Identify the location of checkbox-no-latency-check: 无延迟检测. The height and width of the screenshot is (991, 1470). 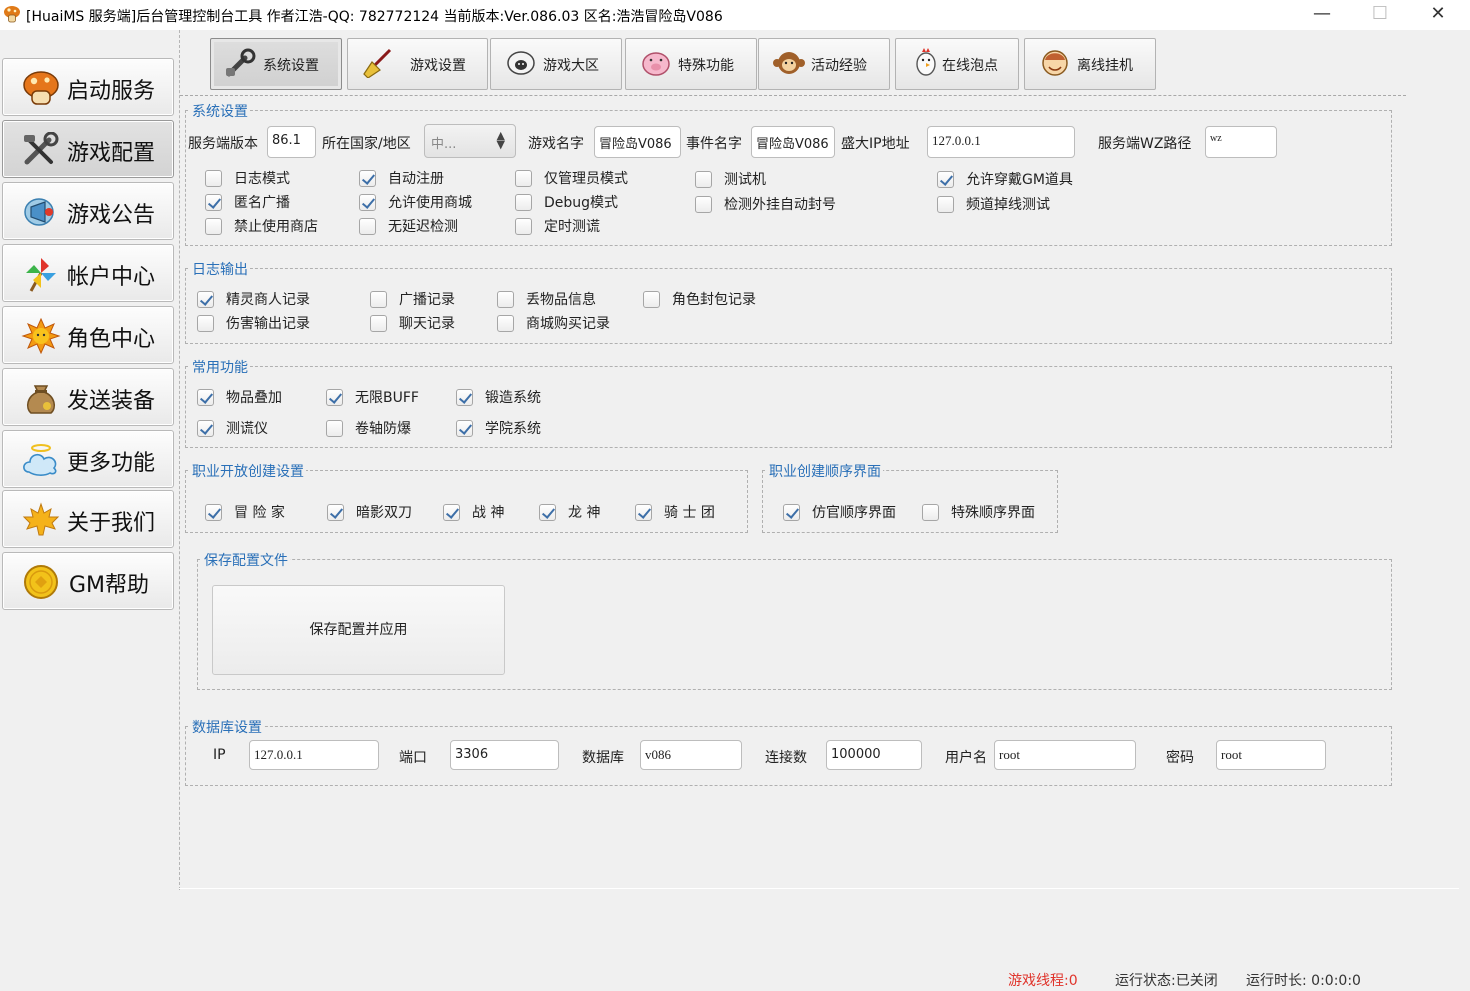
(408, 226).